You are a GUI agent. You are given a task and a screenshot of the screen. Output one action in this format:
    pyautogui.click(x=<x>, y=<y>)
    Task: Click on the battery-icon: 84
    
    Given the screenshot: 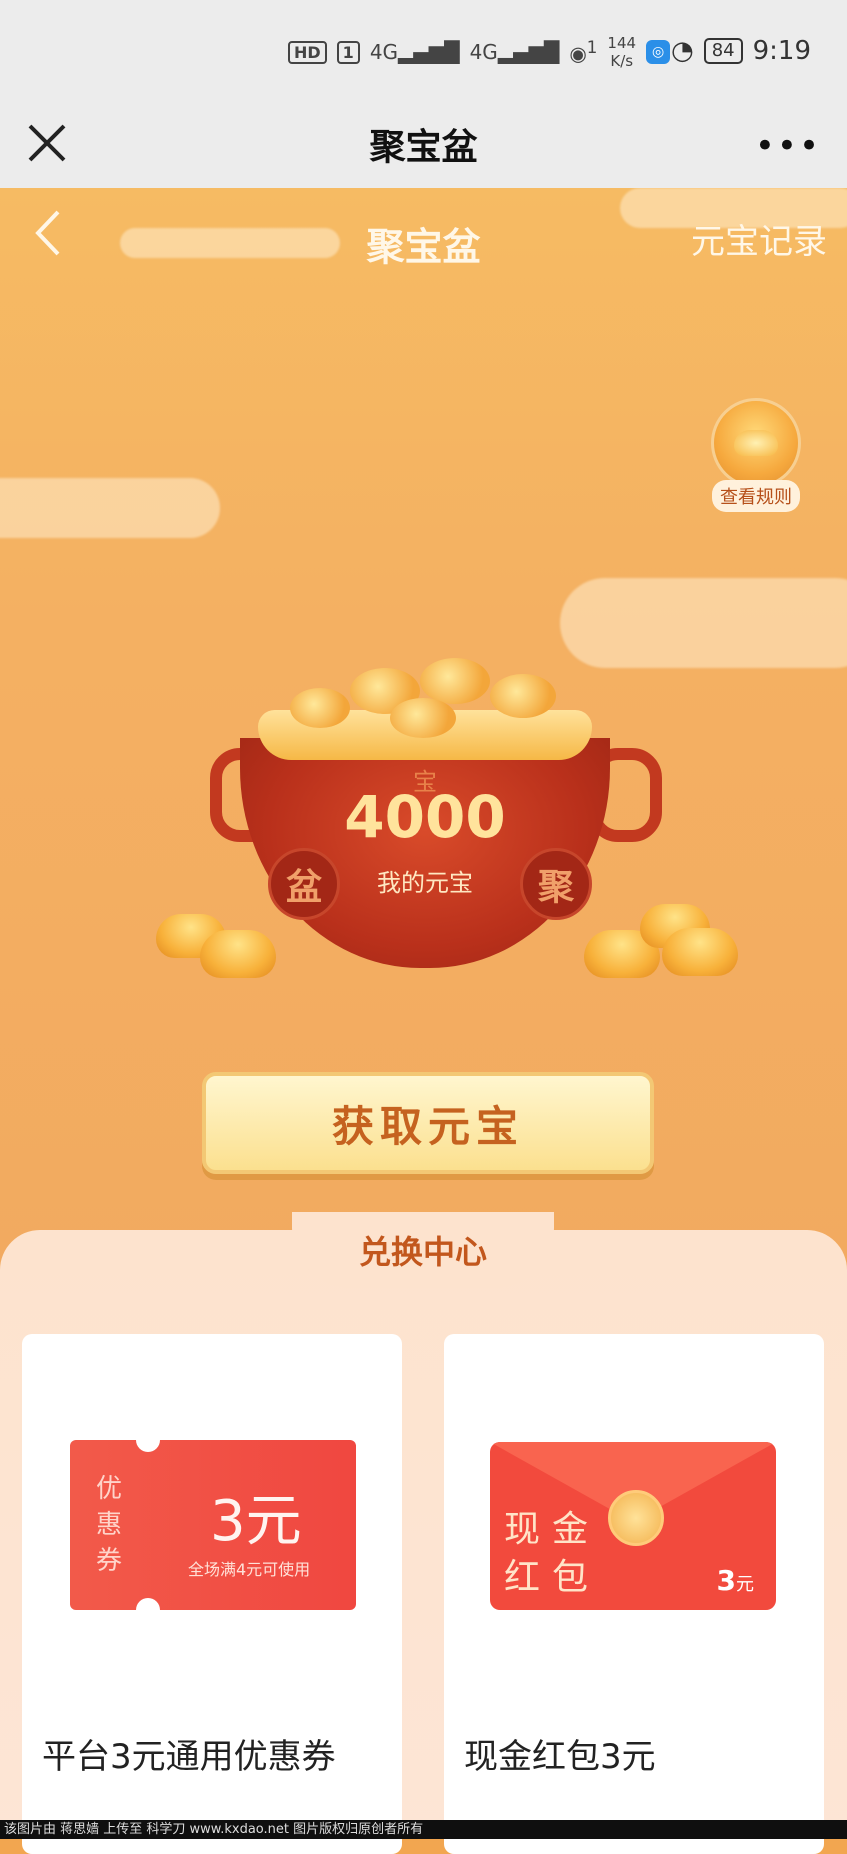 What is the action you would take?
    pyautogui.click(x=723, y=51)
    